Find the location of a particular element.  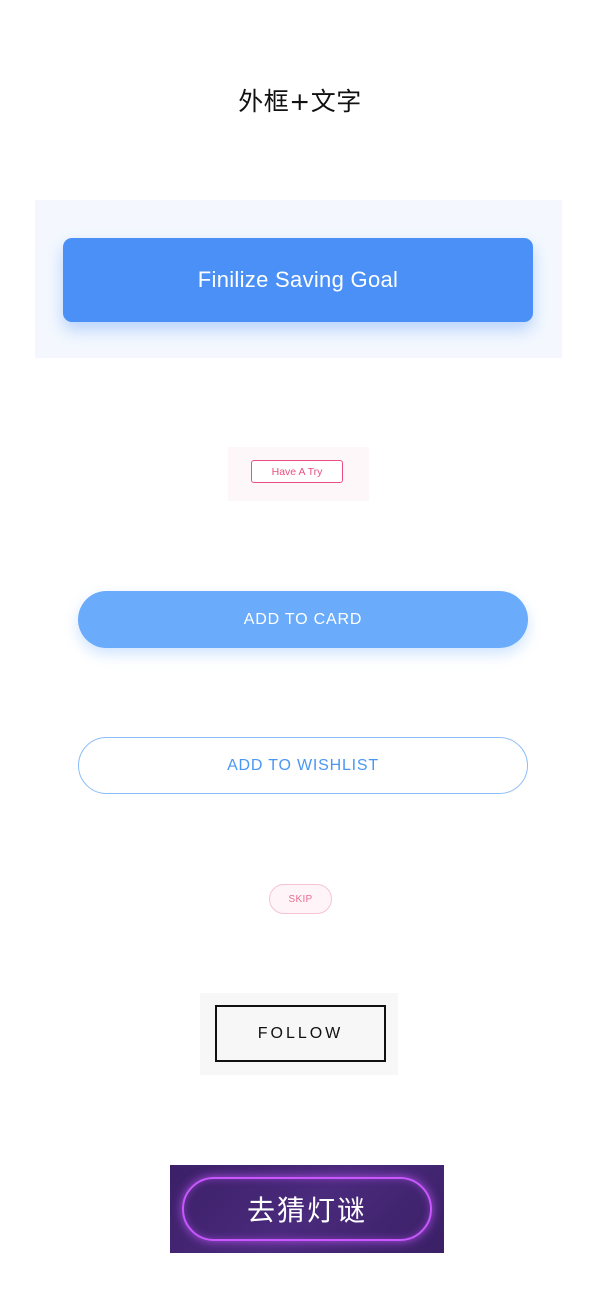

finalize-sample-panel: Finilize Saving Goal is located at coordinates (298, 279).